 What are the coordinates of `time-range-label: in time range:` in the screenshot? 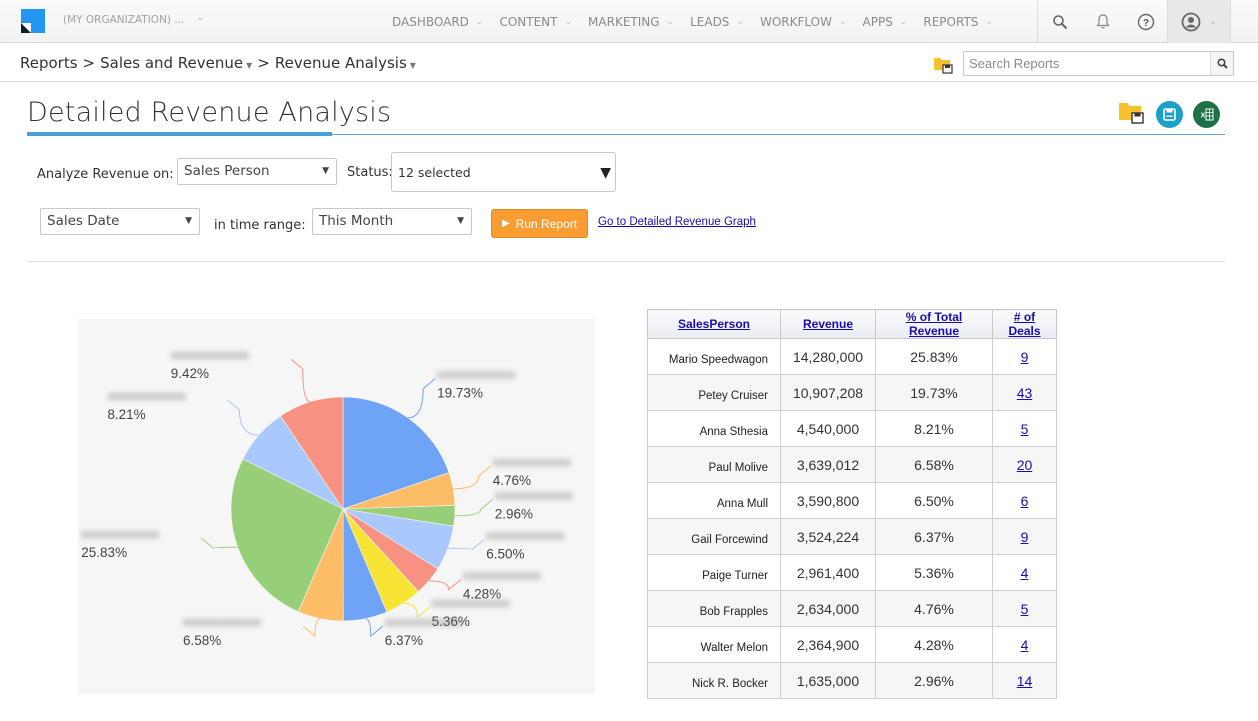 It's located at (260, 225).